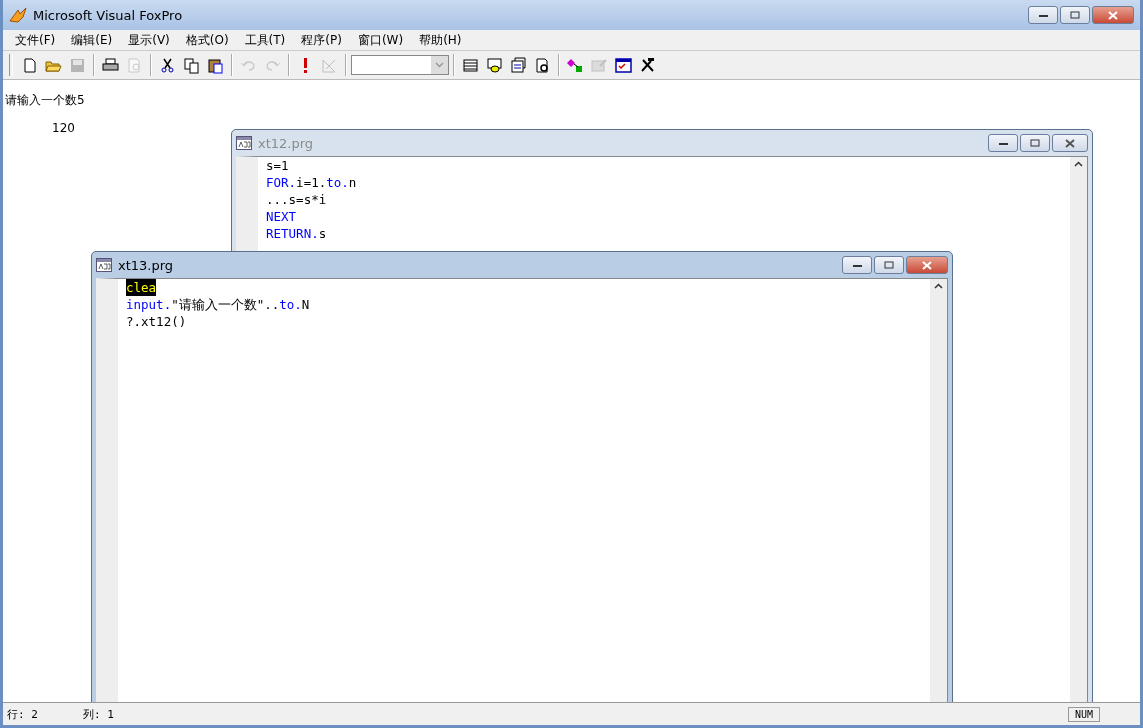 Image resolution: width=1143 pixels, height=728 pixels. I want to click on code-text: clea, so click(141, 287).